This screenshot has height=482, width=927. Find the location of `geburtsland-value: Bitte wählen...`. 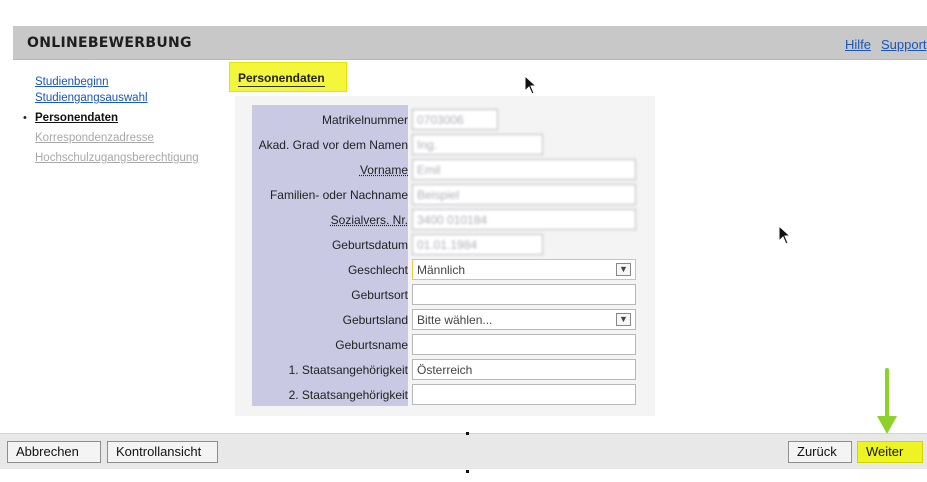

geburtsland-value: Bitte wählen... is located at coordinates (455, 320).